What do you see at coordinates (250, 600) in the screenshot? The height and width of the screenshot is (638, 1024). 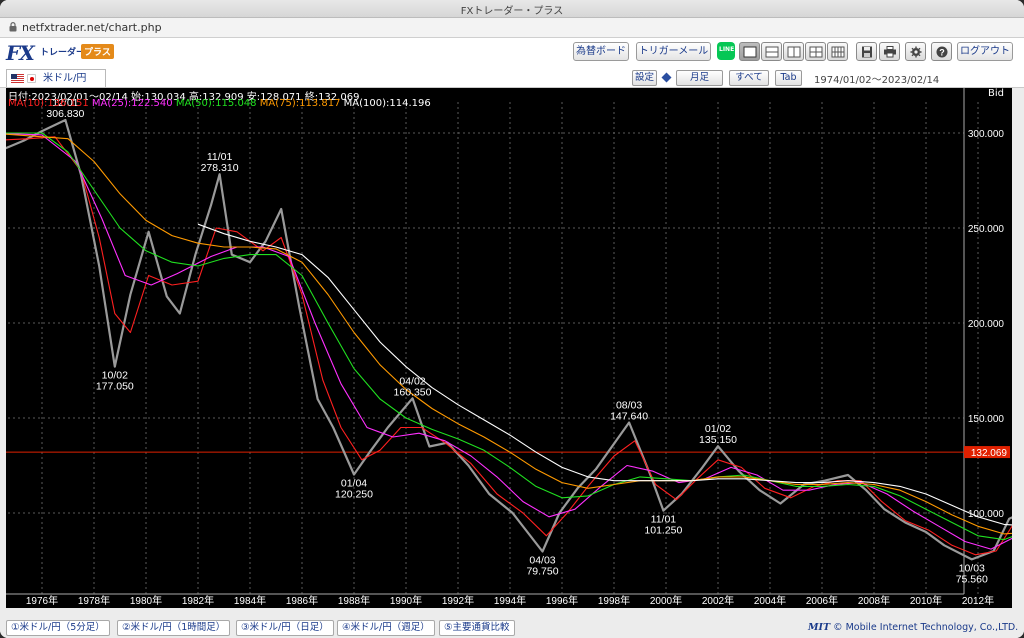 I see `x-tick-label: 1984年` at bounding box center [250, 600].